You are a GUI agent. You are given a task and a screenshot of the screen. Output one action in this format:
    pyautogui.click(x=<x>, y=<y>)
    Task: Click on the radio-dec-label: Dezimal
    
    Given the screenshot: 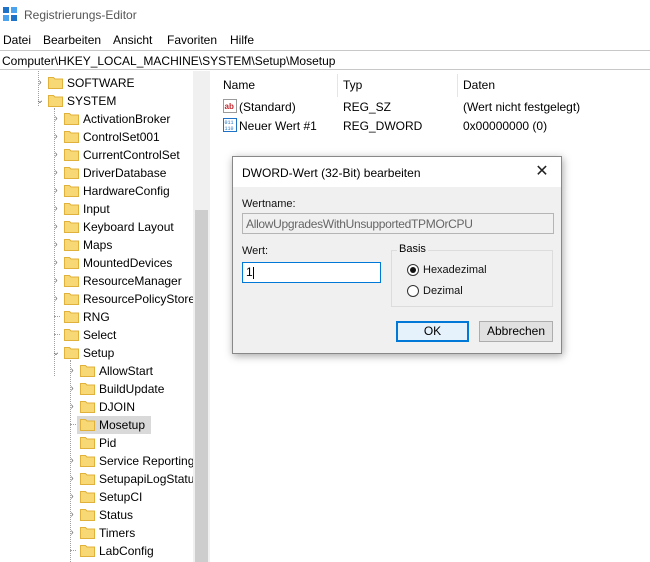 What is the action you would take?
    pyautogui.click(x=443, y=291)
    